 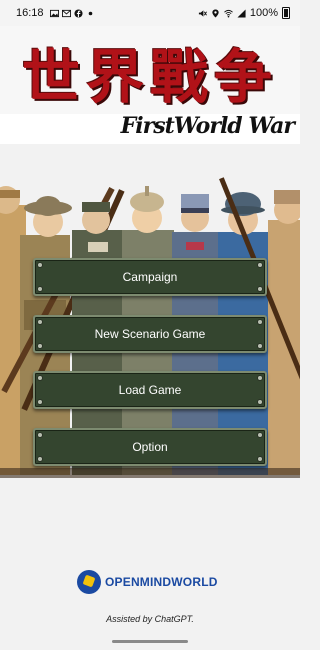 I want to click on battery-icon, so click(x=286, y=13).